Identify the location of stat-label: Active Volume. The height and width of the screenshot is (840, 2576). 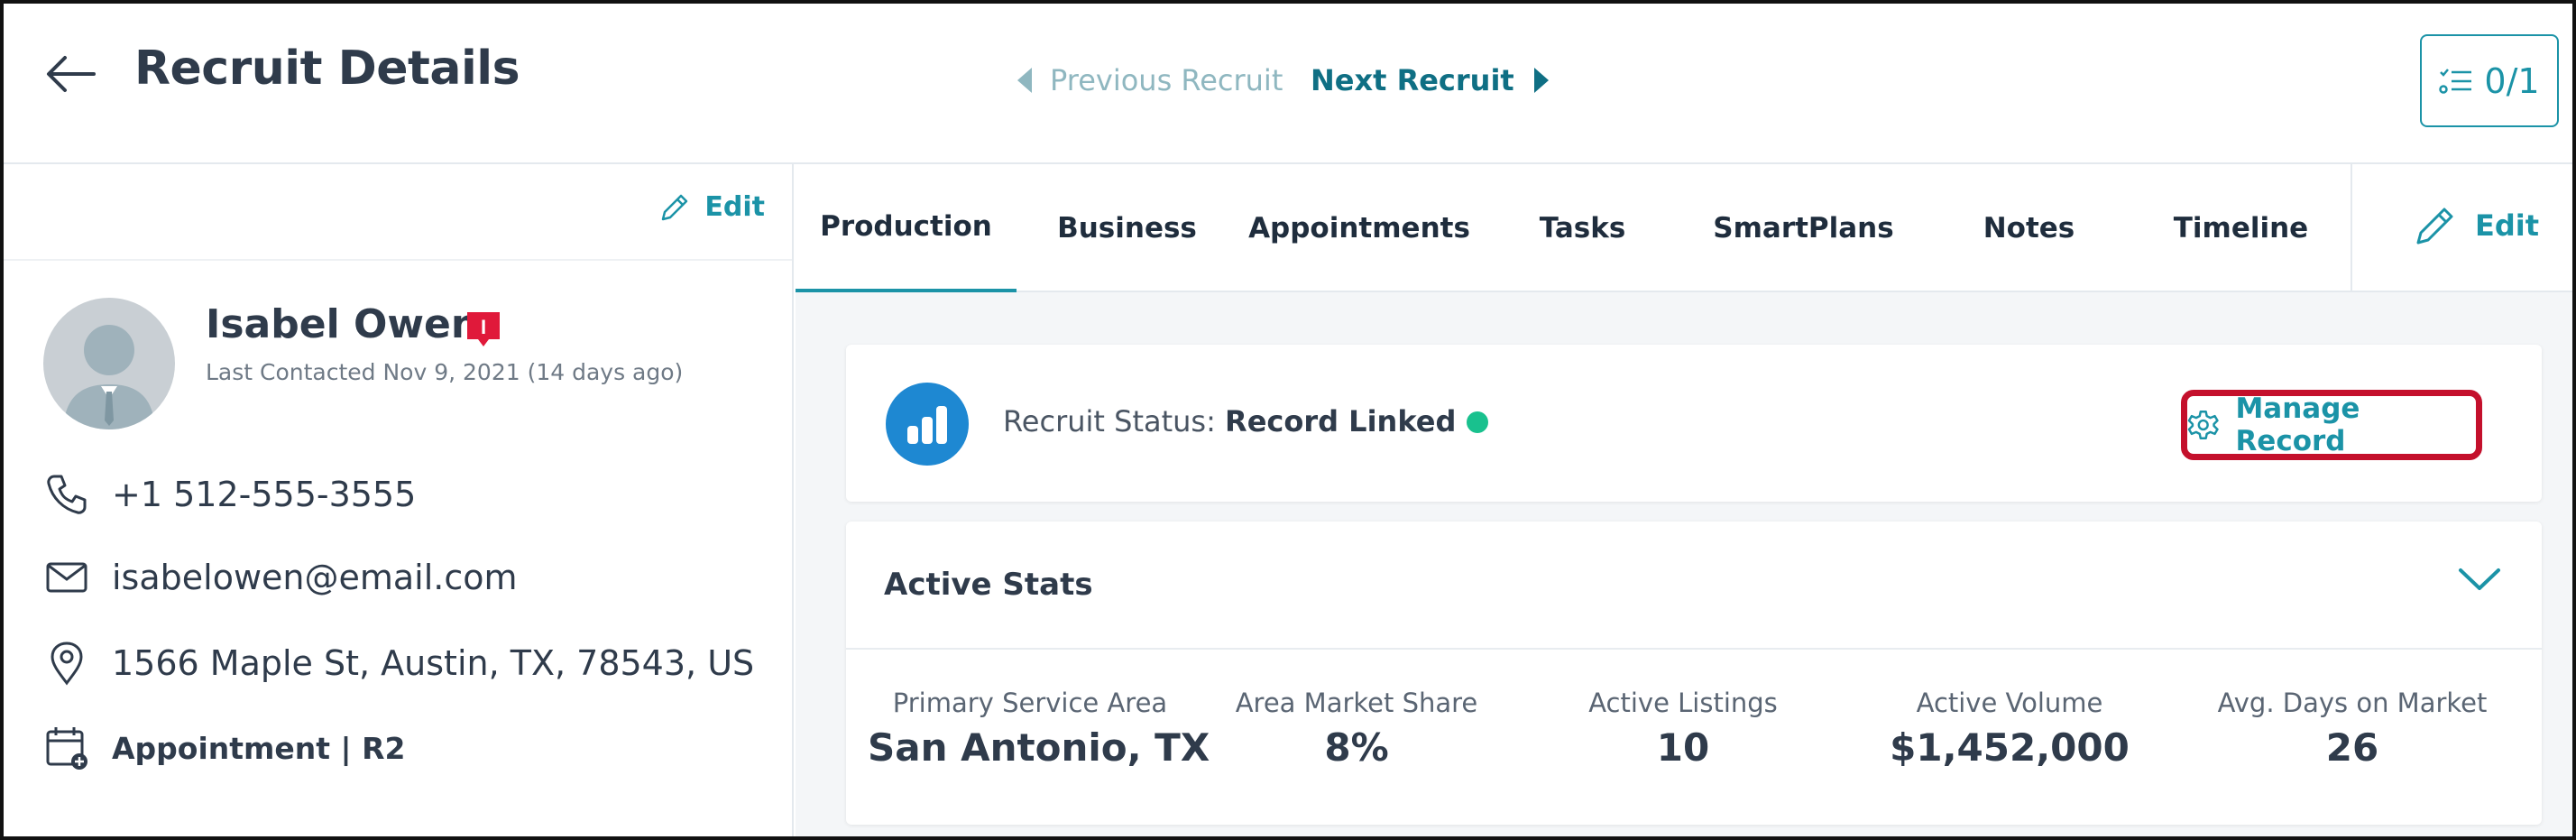
(2010, 703).